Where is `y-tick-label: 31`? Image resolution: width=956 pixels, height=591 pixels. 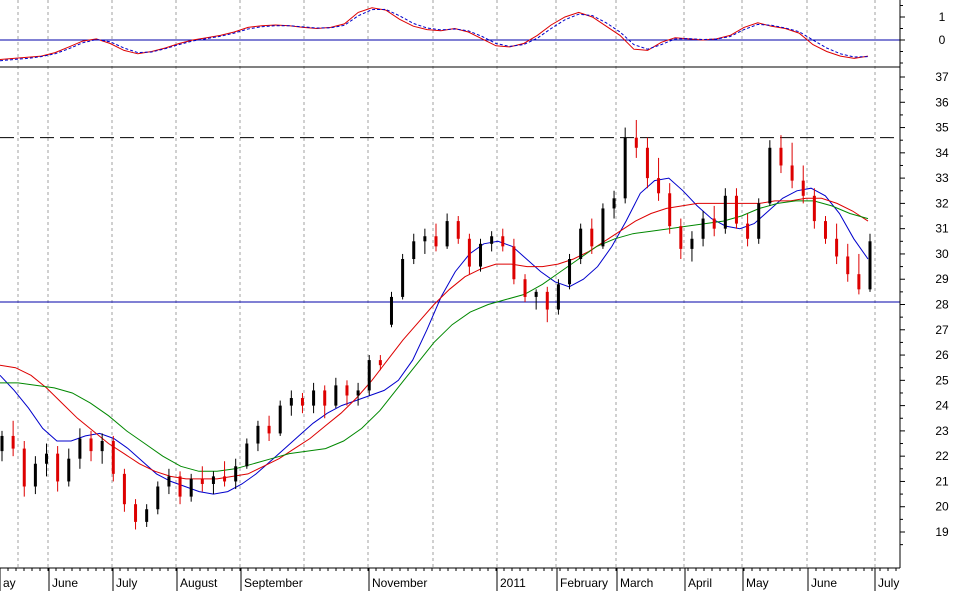
y-tick-label: 31 is located at coordinates (942, 229).